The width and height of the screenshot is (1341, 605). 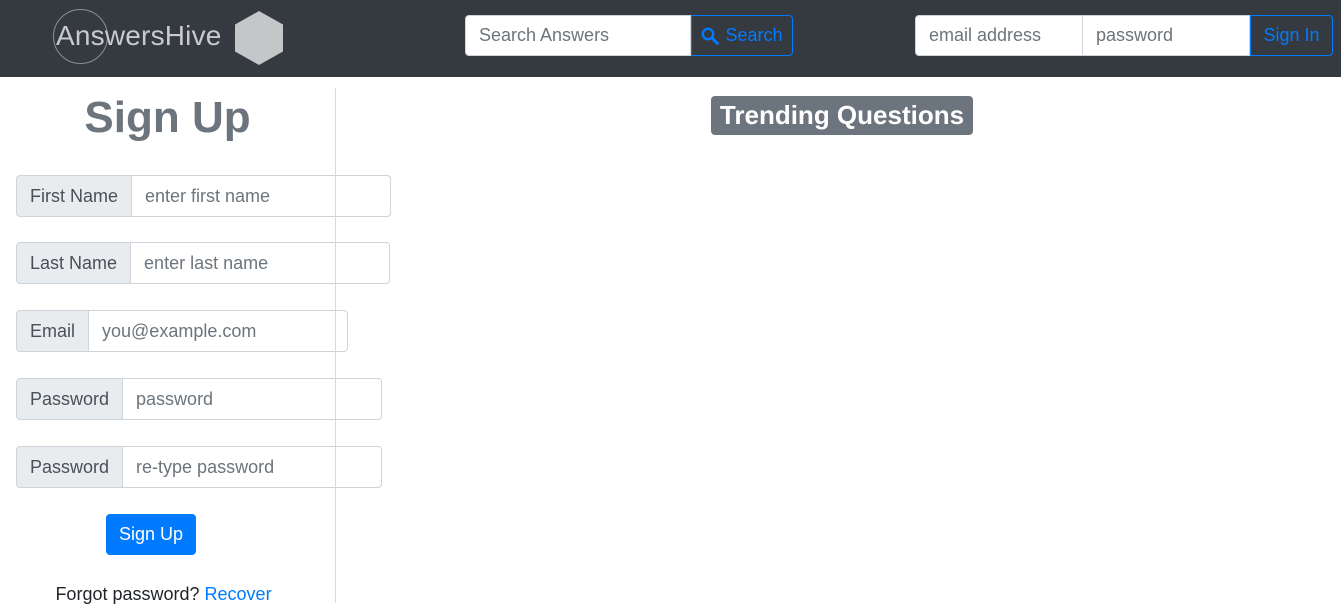 I want to click on password-group: Password, so click(x=199, y=399).